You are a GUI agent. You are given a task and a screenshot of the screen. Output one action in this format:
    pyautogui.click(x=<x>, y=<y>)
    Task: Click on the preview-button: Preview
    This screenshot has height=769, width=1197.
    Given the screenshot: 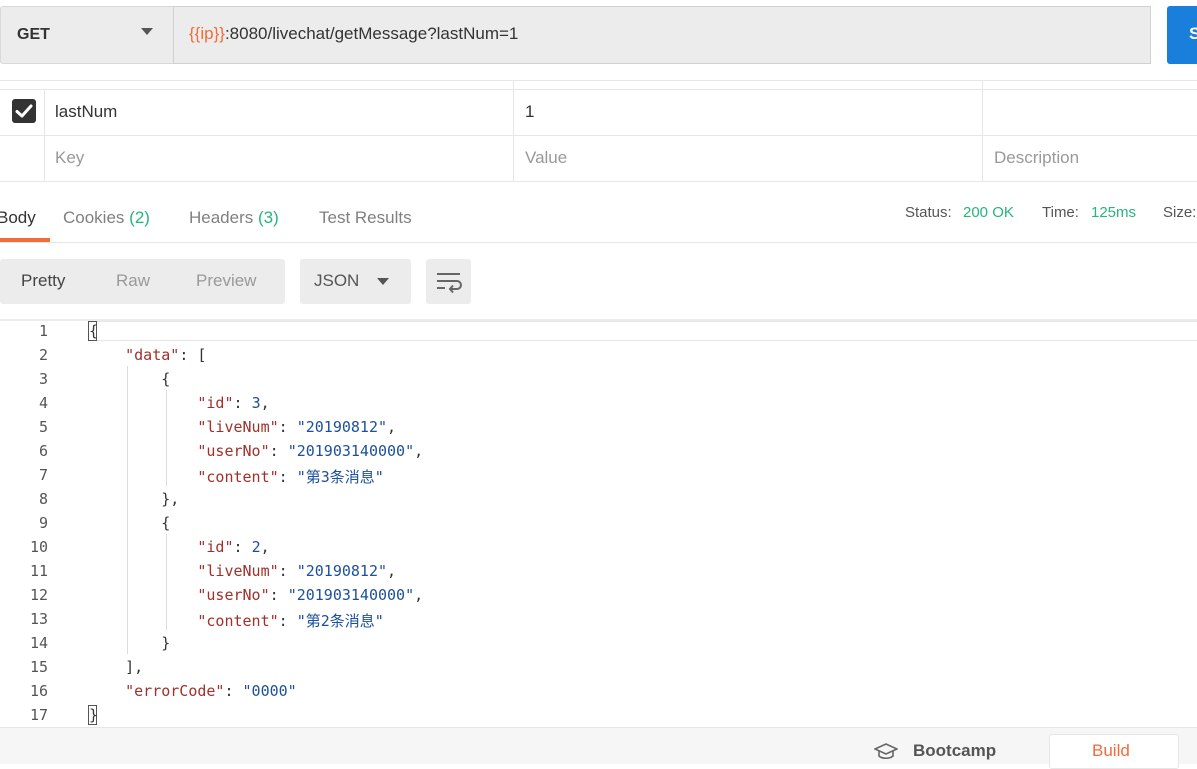 What is the action you would take?
    pyautogui.click(x=226, y=281)
    